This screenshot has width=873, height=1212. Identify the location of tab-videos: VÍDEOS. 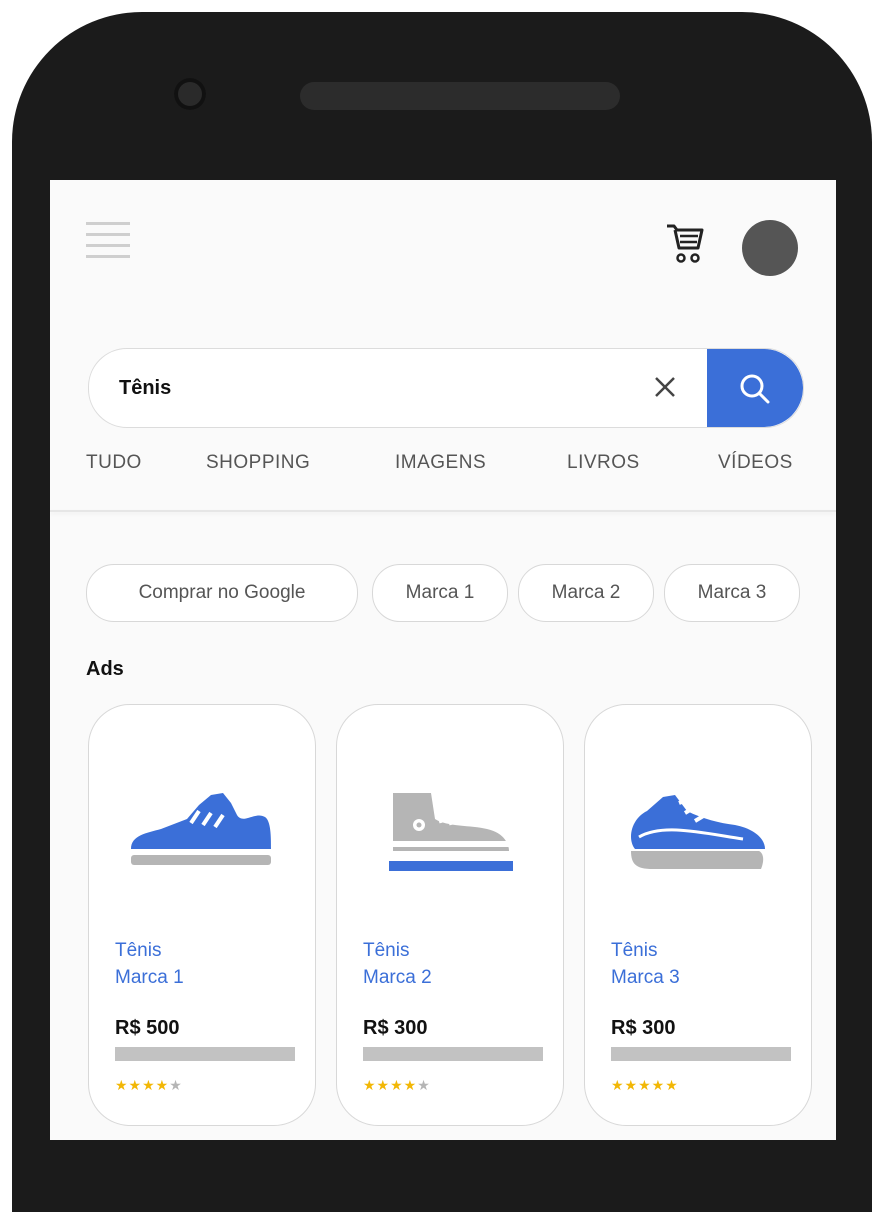
(755, 463).